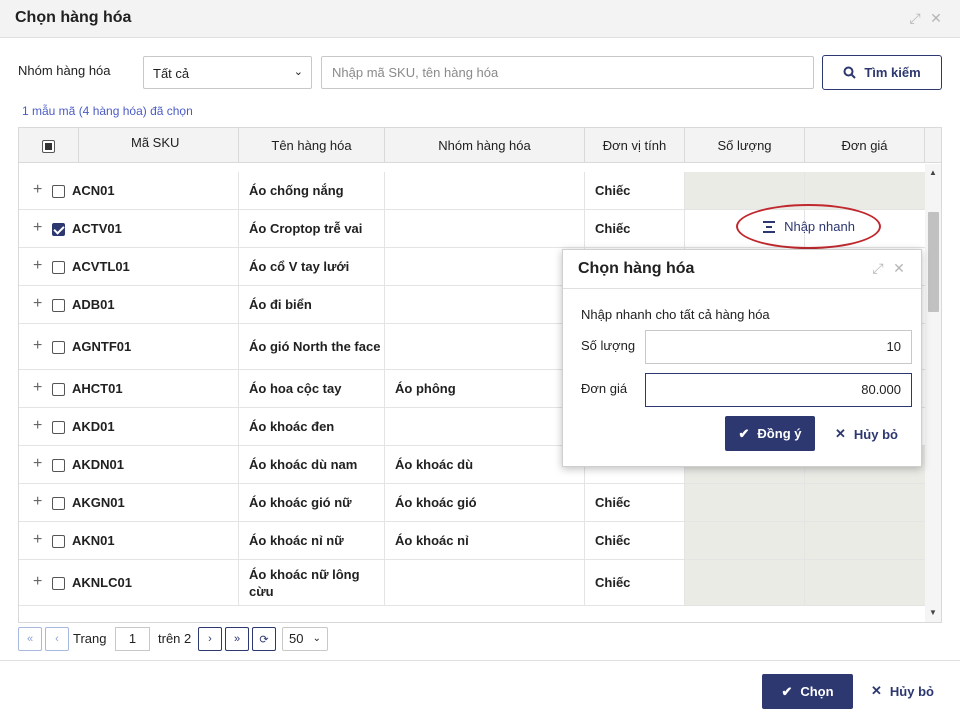  I want to click on col-name: Tên hàng hóa, so click(312, 145).